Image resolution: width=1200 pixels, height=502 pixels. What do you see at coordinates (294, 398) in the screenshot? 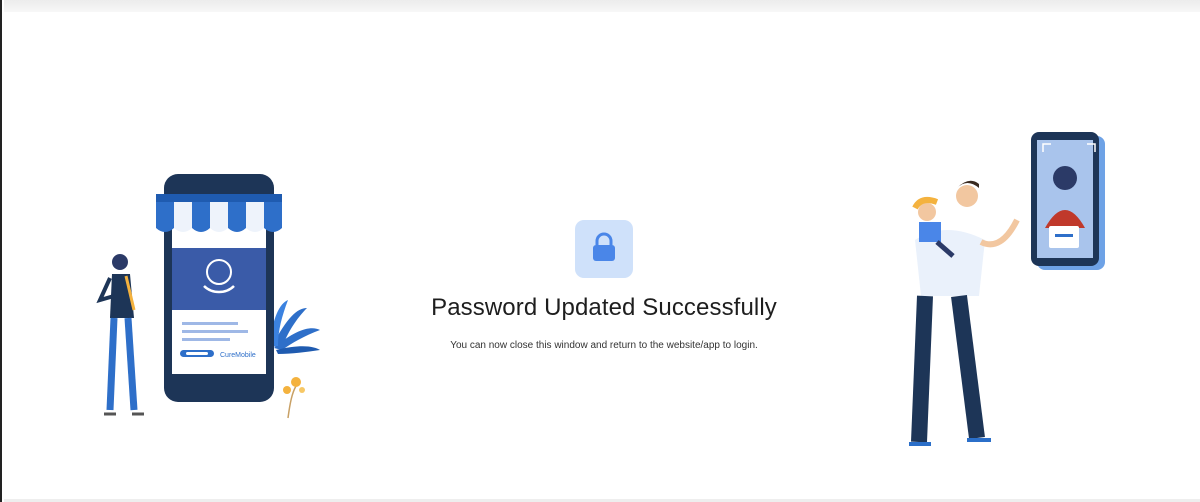
I see `flower` at bounding box center [294, 398].